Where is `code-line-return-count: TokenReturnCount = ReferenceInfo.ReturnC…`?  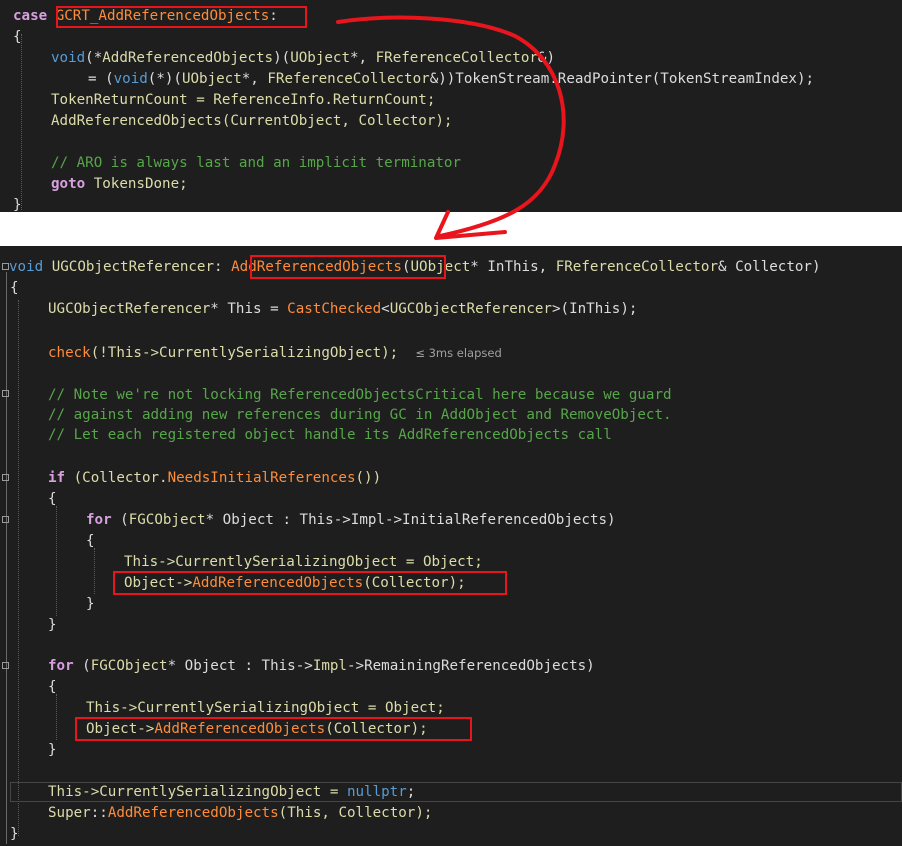 code-line-return-count: TokenReturnCount = ReferenceInfo.ReturnC… is located at coordinates (243, 100).